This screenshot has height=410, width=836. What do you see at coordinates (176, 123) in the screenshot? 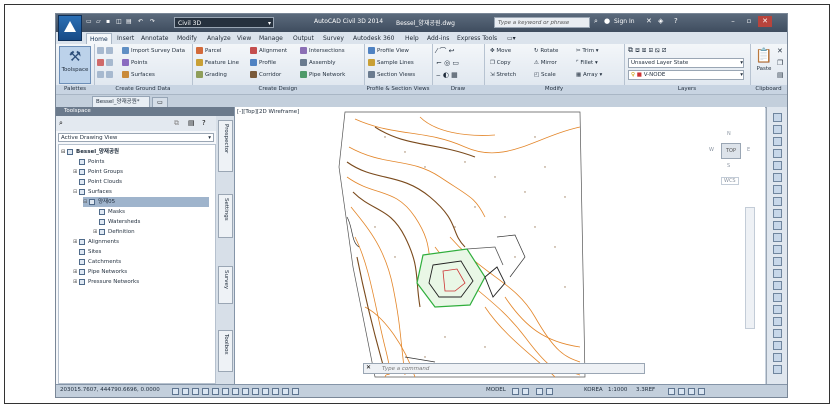
I see `toolbar-icon-1: ⧉` at bounding box center [176, 123].